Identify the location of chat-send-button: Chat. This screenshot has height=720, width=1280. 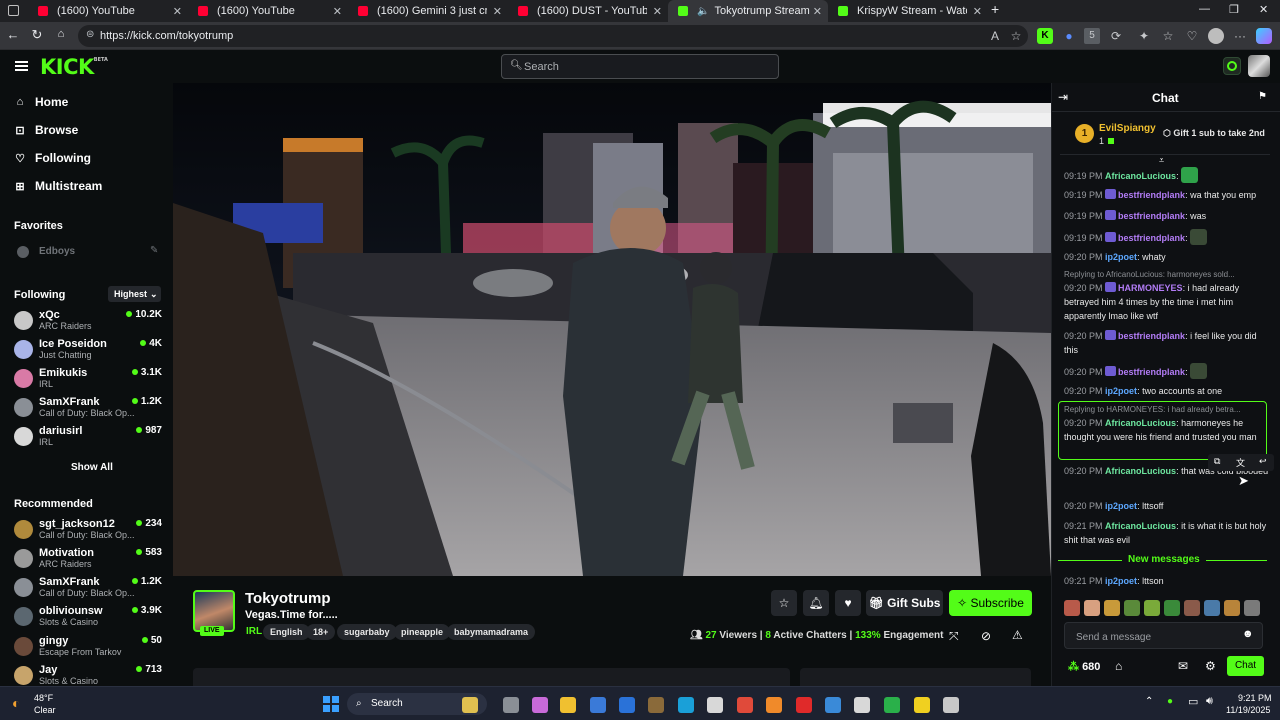
(1245, 666).